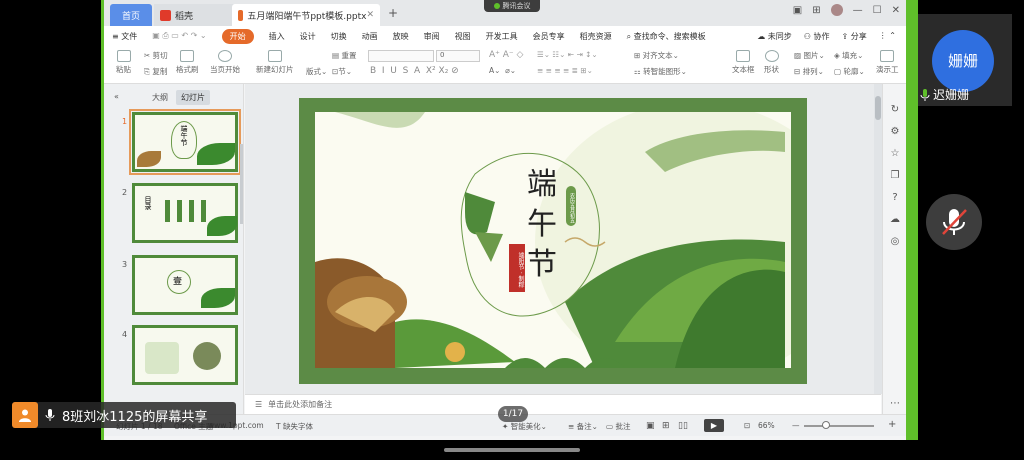 The height and width of the screenshot is (460, 1024). What do you see at coordinates (370, 15) in the screenshot?
I see `close-tab-icon: ✕` at bounding box center [370, 15].